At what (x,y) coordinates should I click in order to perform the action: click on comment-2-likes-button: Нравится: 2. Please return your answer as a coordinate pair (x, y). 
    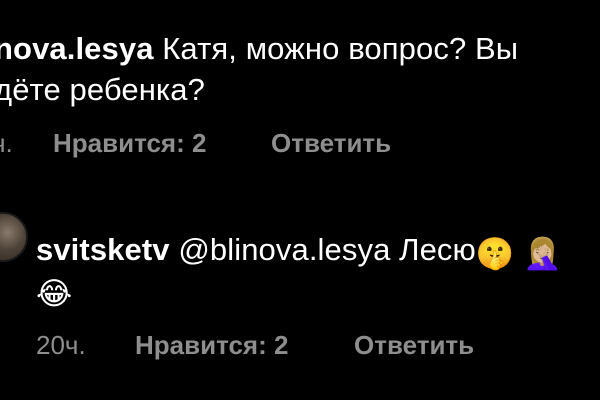
    Looking at the image, I should click on (211, 345).